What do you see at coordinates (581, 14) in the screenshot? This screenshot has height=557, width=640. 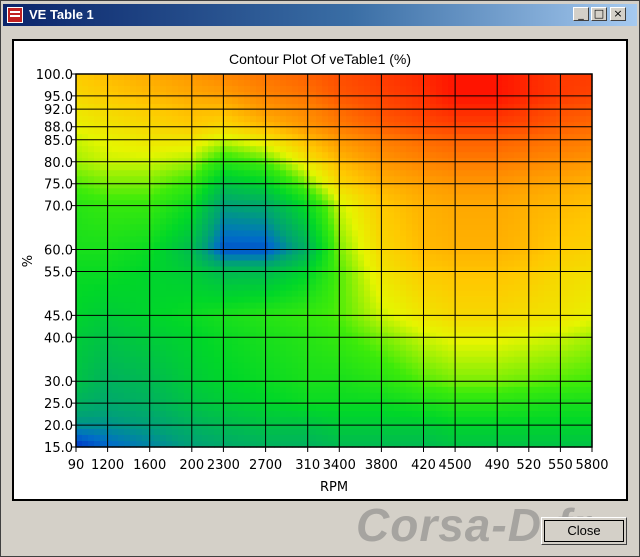 I see `minimize-button: _` at bounding box center [581, 14].